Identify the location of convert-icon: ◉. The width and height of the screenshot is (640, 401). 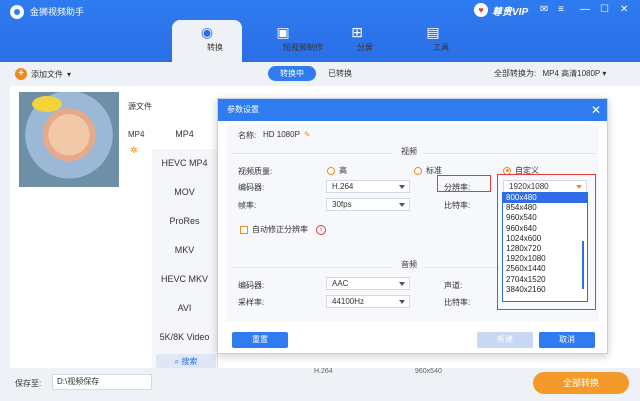
(207, 32).